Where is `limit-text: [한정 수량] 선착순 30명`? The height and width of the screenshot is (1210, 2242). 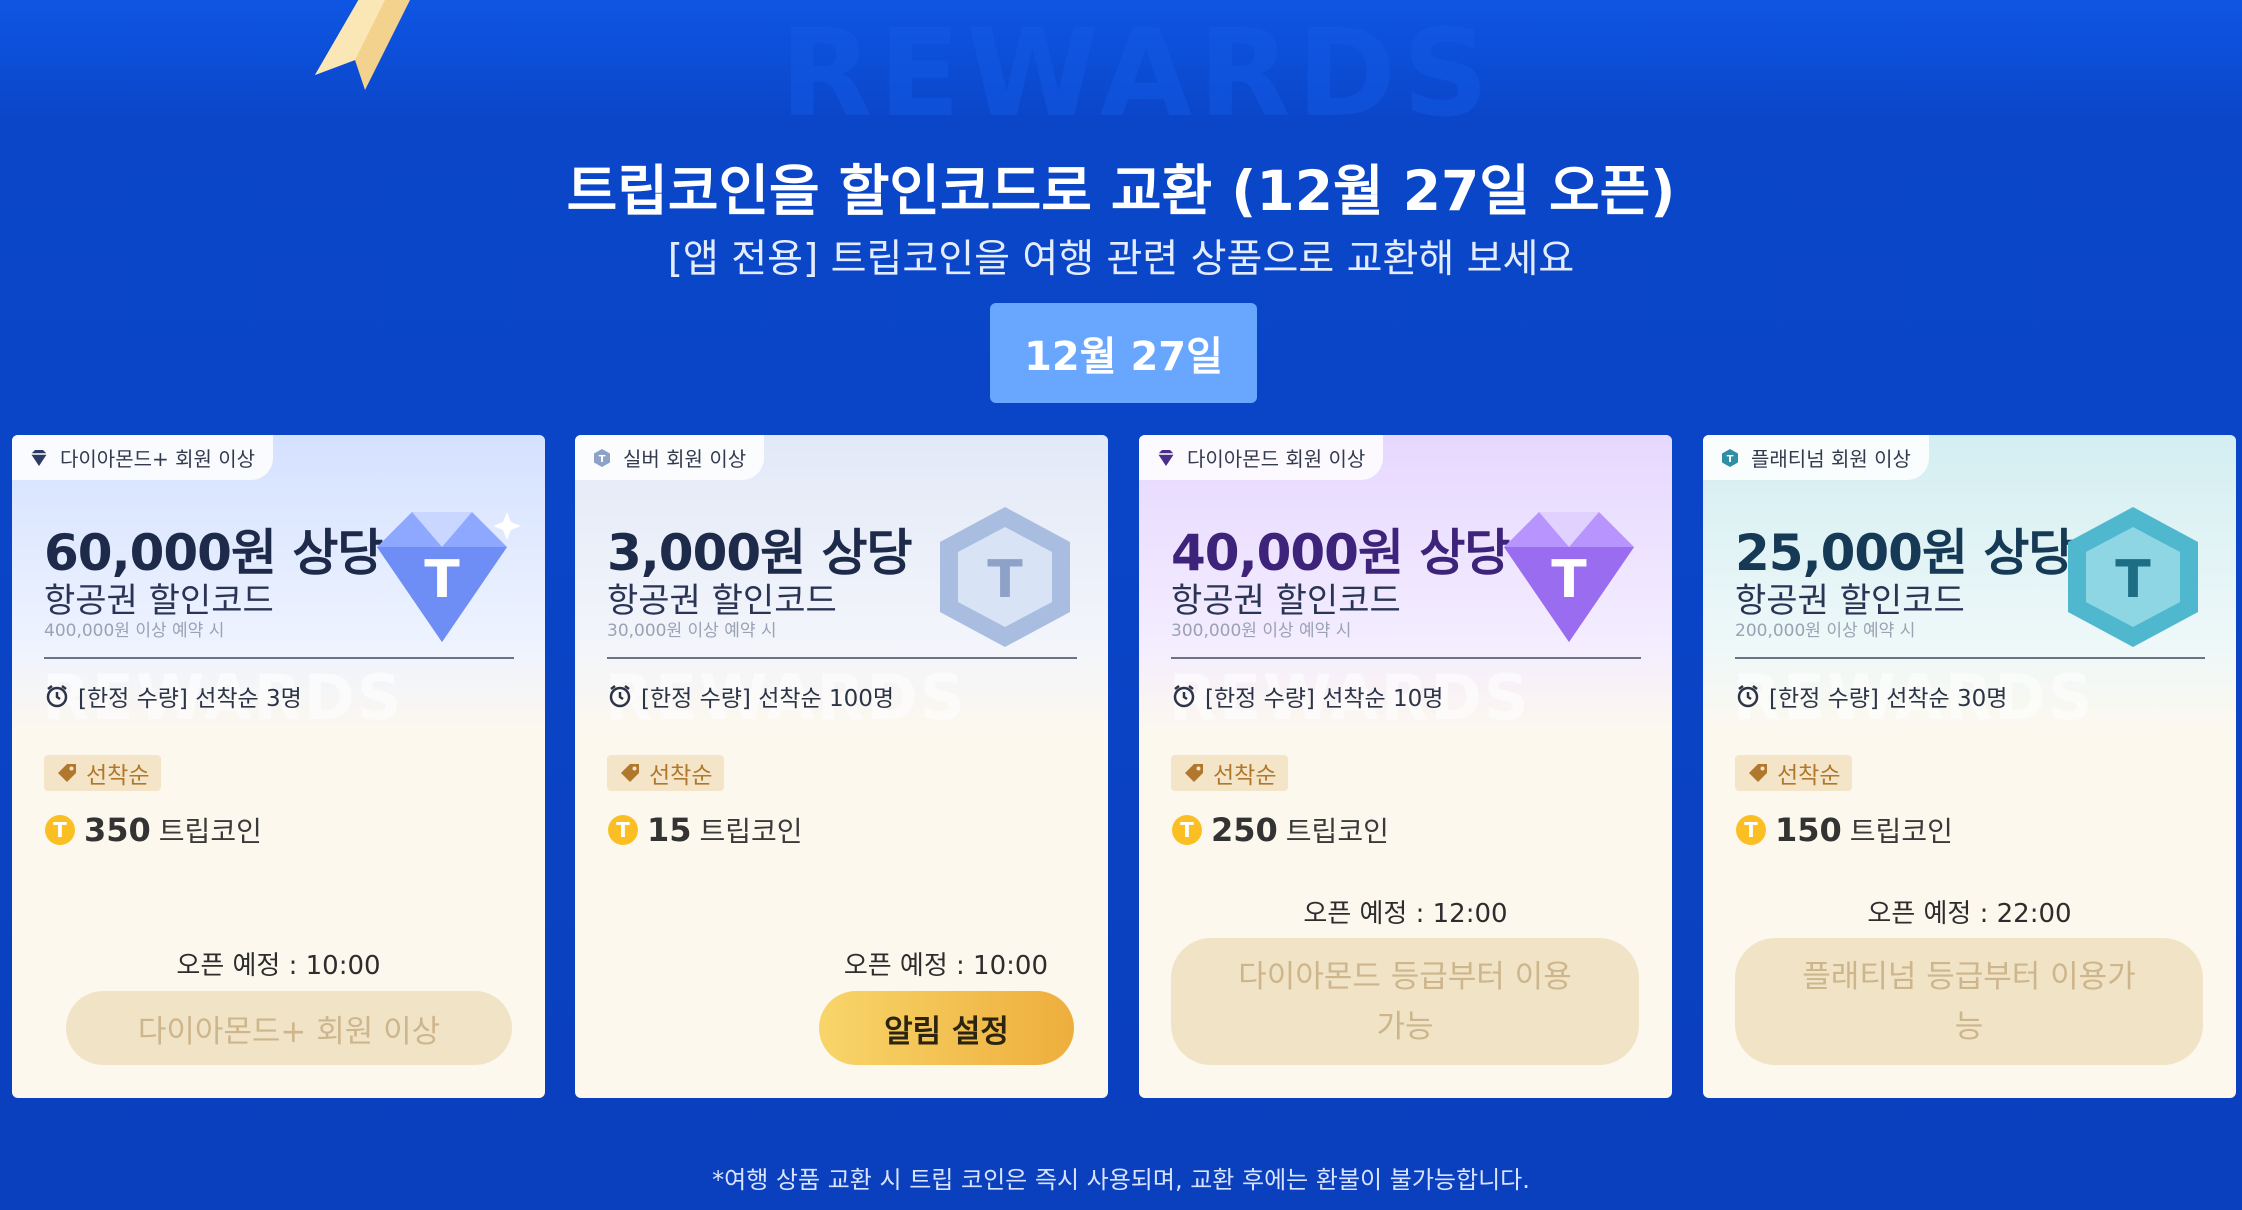
limit-text: [한정 수량] 선착순 30명 is located at coordinates (1888, 699).